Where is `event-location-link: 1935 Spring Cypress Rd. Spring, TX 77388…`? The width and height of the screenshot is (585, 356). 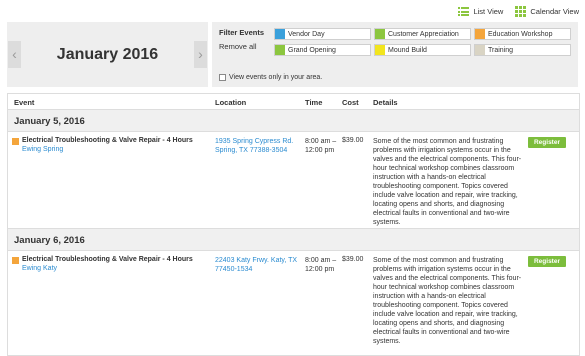 event-location-link: 1935 Spring Cypress Rd. Spring, TX 77388… is located at coordinates (258, 146).